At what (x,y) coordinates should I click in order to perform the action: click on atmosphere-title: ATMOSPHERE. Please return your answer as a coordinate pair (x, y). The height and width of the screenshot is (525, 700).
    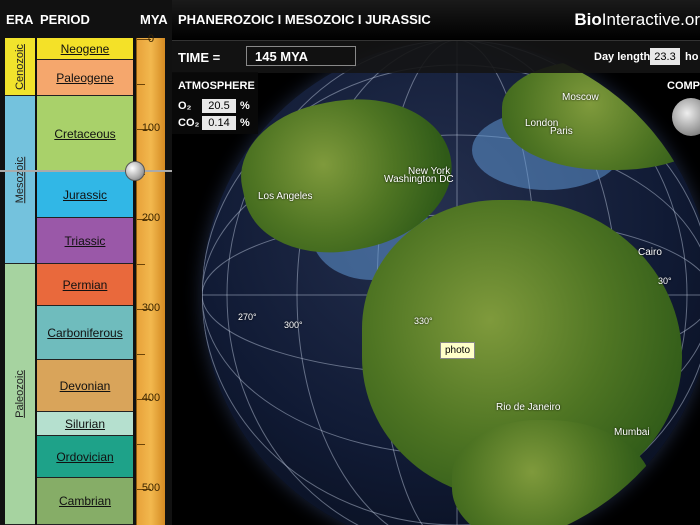
    Looking at the image, I should click on (216, 86).